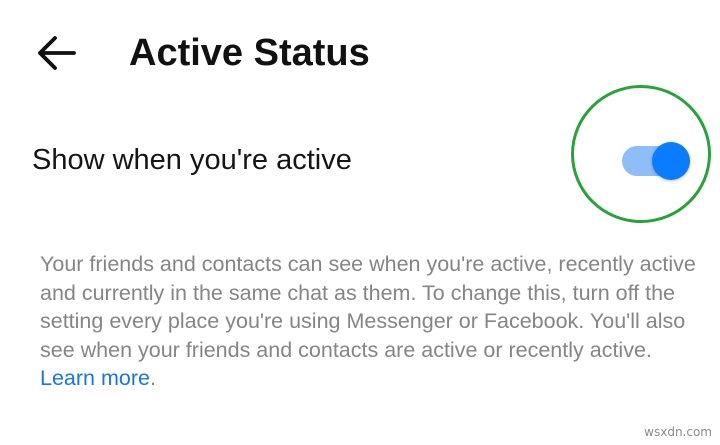 The width and height of the screenshot is (720, 445). What do you see at coordinates (152, 378) in the screenshot?
I see `description-trailing: .` at bounding box center [152, 378].